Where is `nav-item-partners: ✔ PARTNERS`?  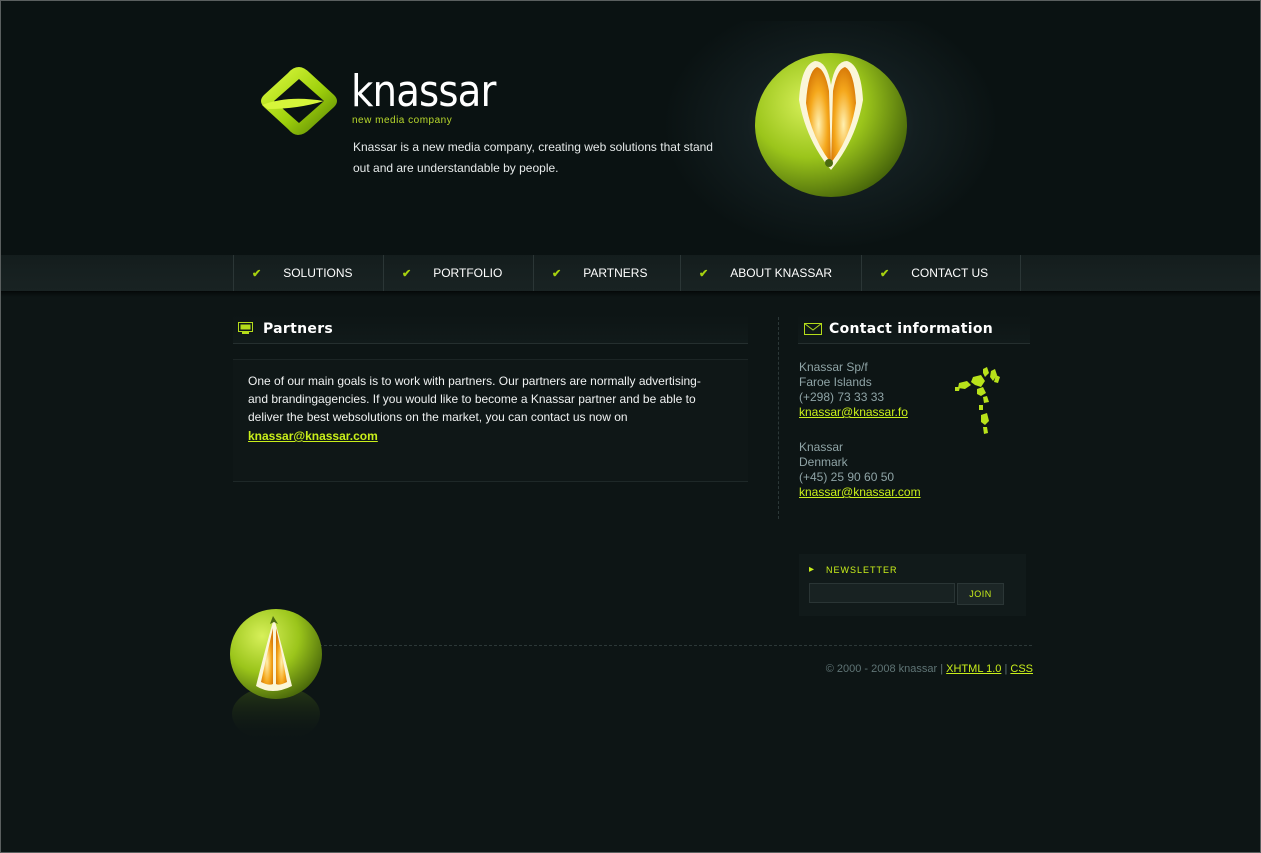 nav-item-partners: ✔ PARTNERS is located at coordinates (607, 273).